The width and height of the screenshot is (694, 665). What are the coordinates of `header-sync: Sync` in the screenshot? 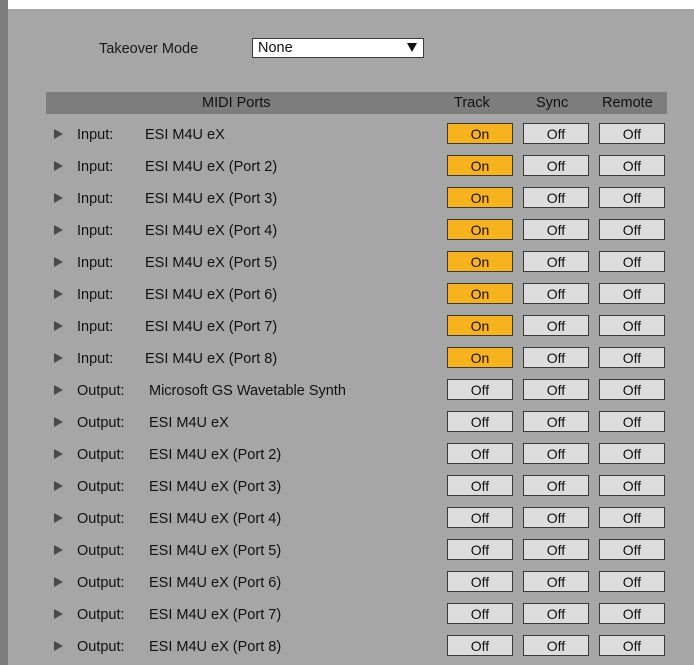 It's located at (552, 103).